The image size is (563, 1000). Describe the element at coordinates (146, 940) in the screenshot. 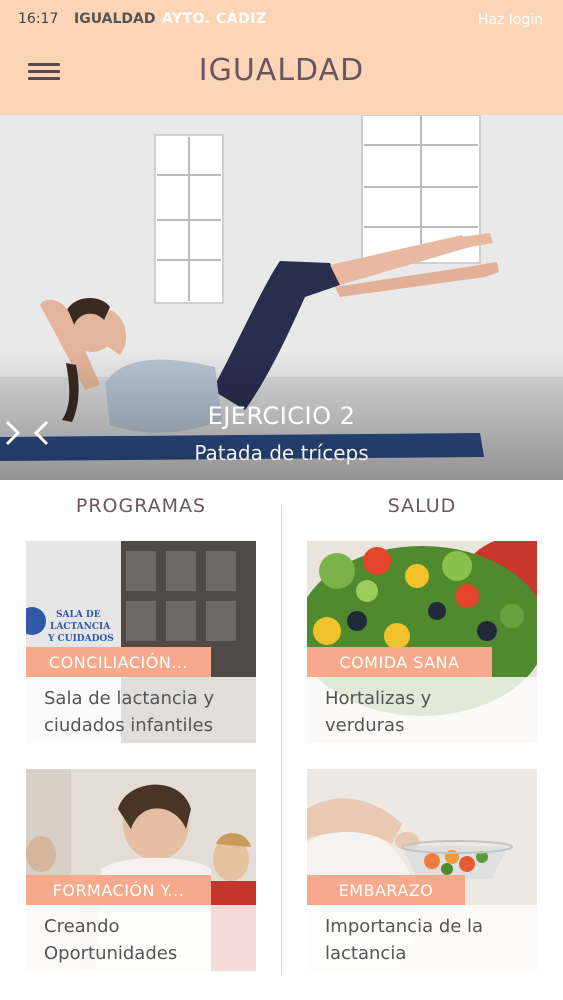

I see `card-description: Creando Oportunidades` at that location.